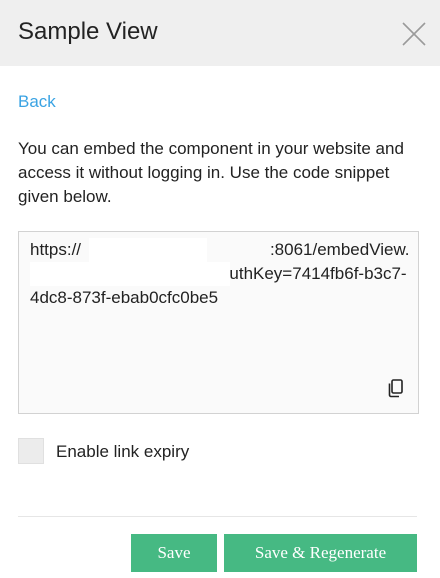  I want to click on back-link: Back, so click(37, 102).